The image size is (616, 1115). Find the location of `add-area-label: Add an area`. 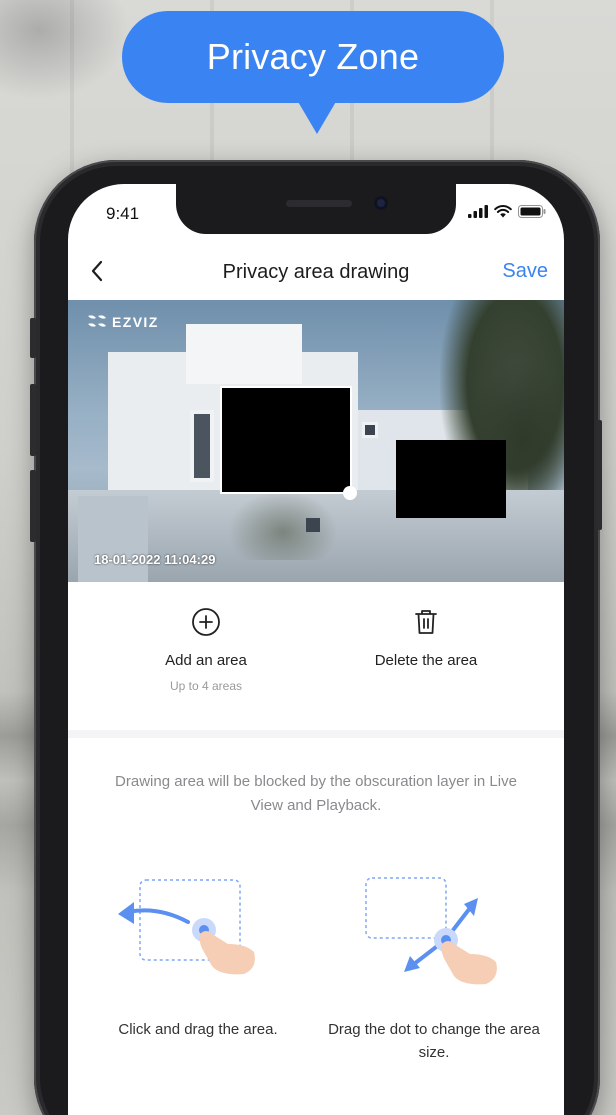

add-area-label: Add an area is located at coordinates (206, 660).